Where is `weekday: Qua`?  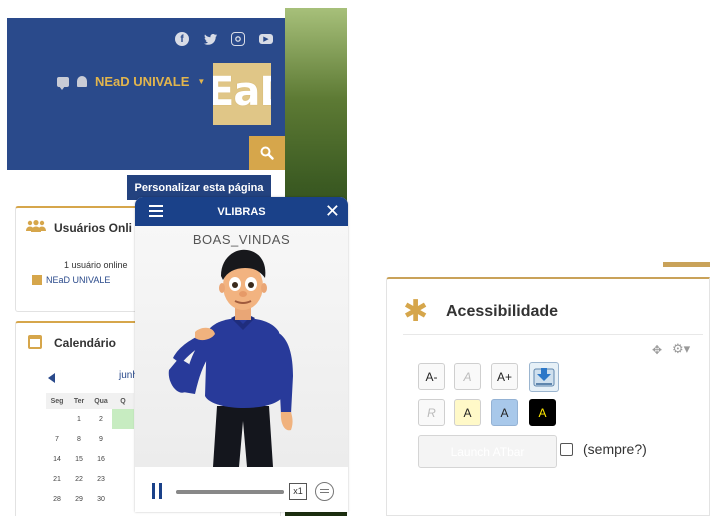
weekday: Qua is located at coordinates (101, 401).